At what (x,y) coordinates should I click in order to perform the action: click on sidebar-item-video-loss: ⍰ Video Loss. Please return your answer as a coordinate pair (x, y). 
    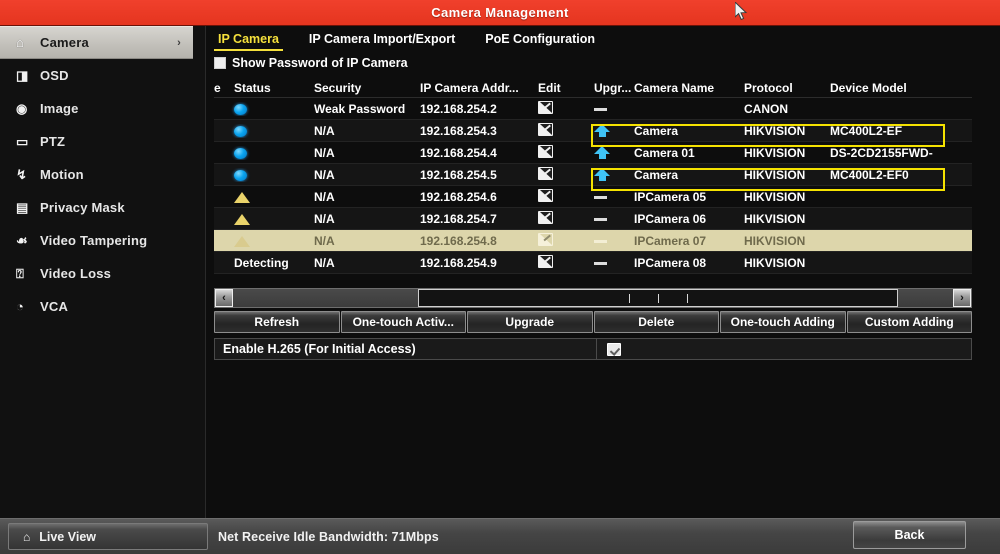
    Looking at the image, I should click on (102, 273).